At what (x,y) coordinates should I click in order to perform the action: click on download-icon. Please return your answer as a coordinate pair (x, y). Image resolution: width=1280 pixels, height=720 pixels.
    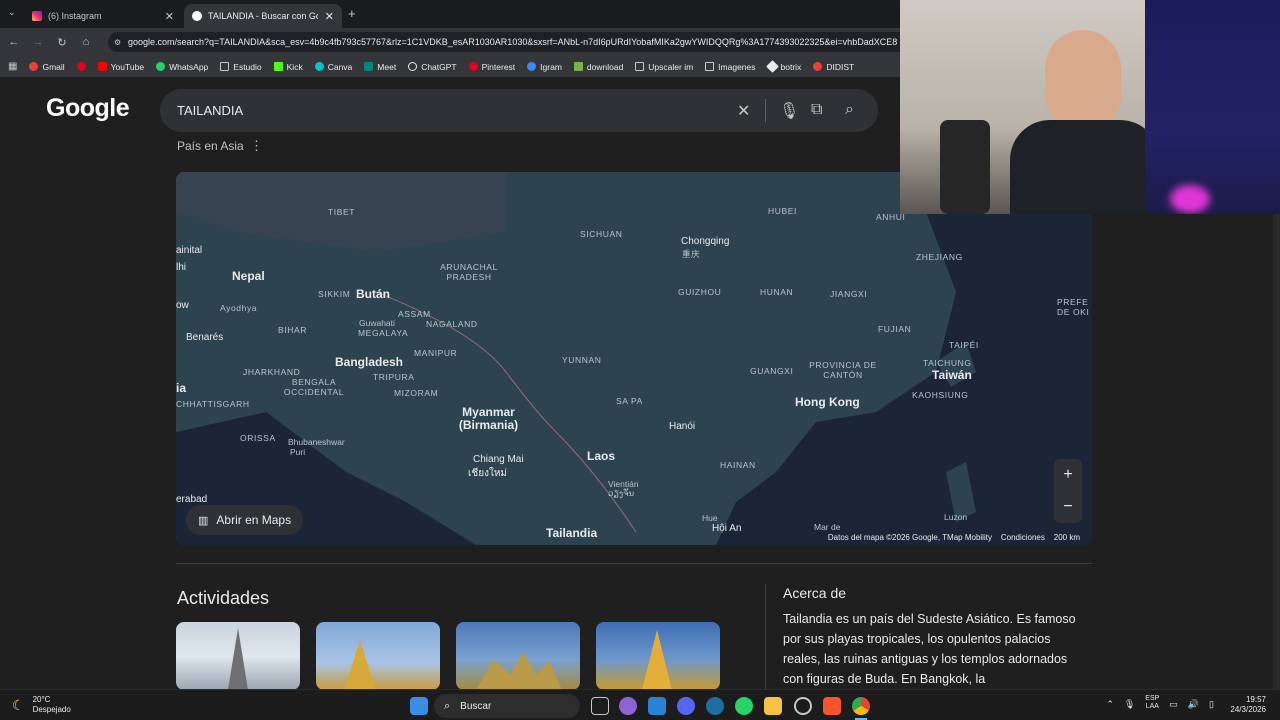
    Looking at the image, I should click on (578, 66).